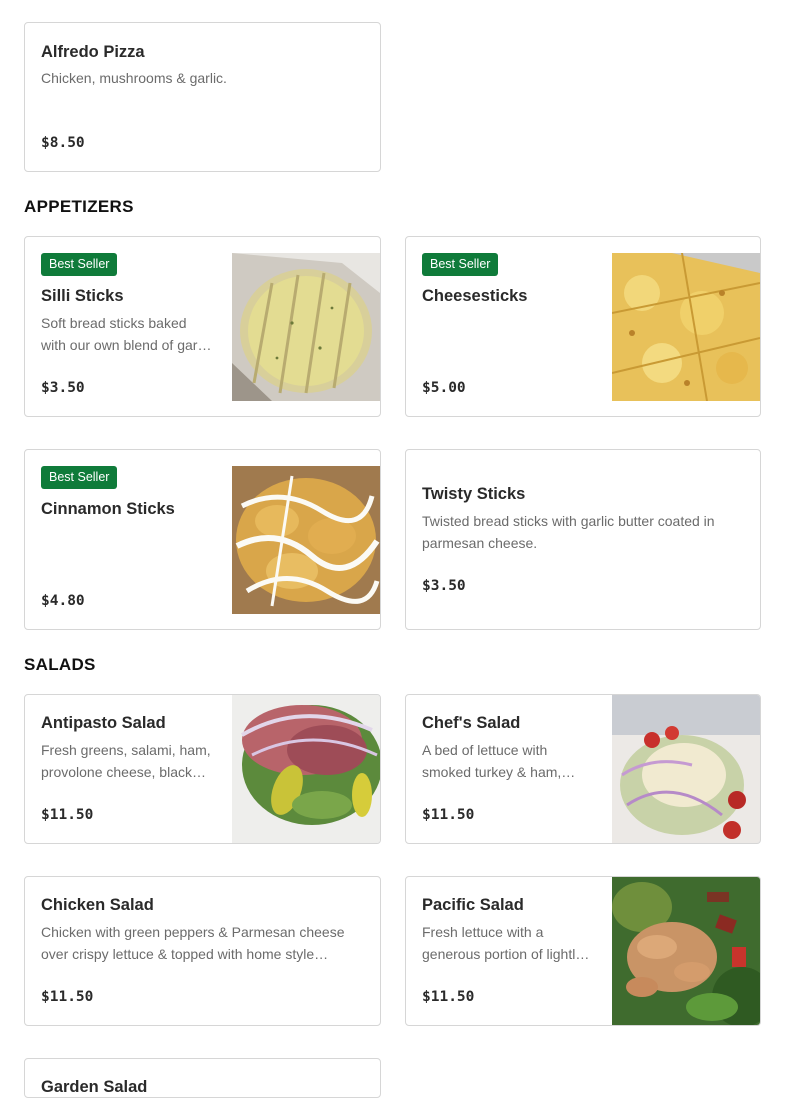 The height and width of the screenshot is (1098, 785). I want to click on section-title-salads: SALADS, so click(60, 664).